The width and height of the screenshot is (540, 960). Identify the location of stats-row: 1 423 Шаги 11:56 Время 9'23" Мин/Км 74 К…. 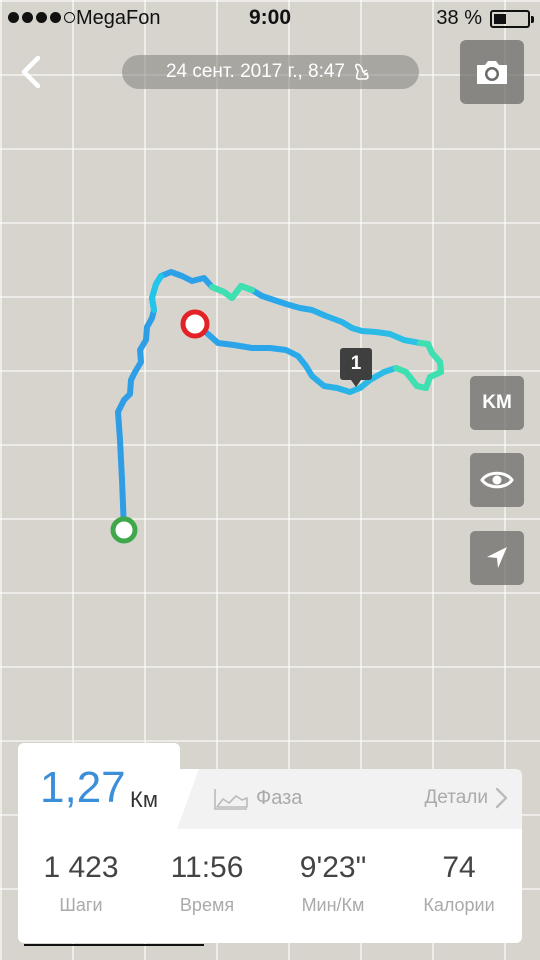
(270, 886).